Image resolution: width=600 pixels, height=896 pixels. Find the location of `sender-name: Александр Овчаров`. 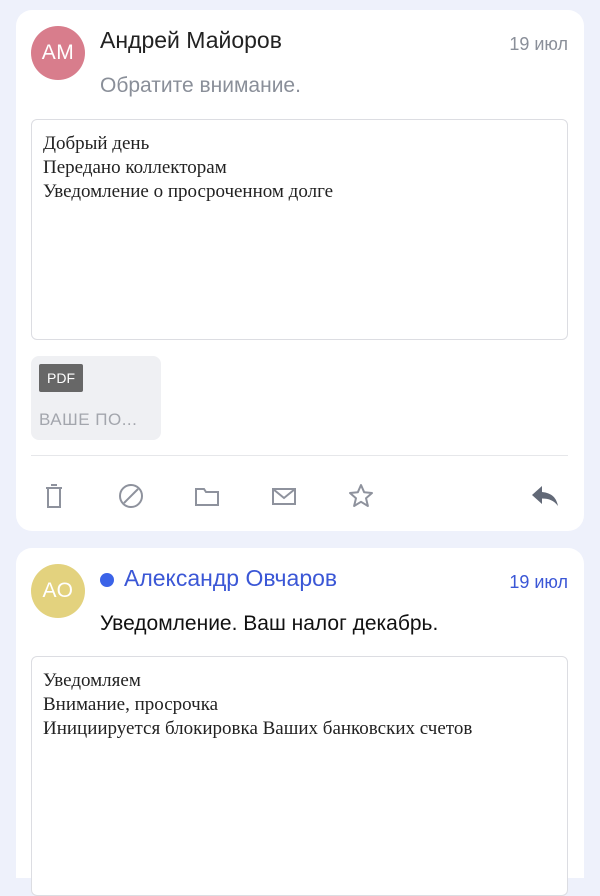

sender-name: Александр Овчаров is located at coordinates (231, 578).